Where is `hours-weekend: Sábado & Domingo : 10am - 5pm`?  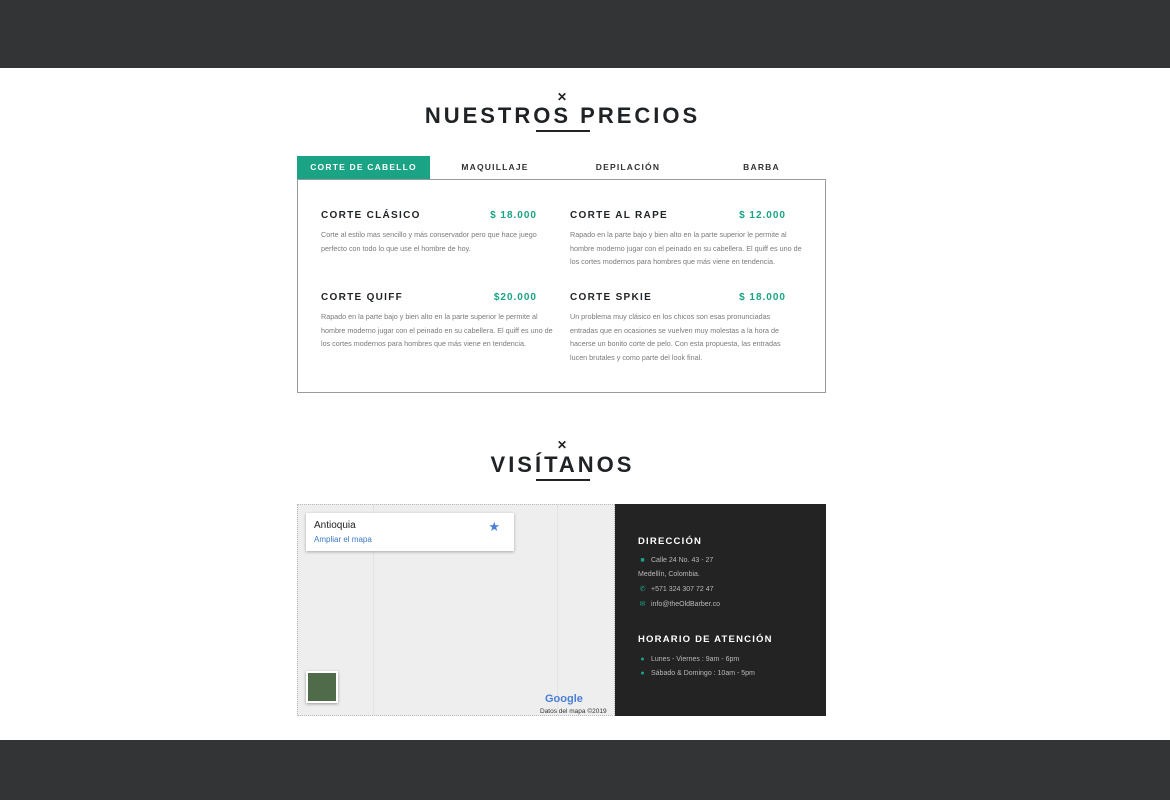
hours-weekend: Sábado & Domingo : 10am - 5pm is located at coordinates (703, 673).